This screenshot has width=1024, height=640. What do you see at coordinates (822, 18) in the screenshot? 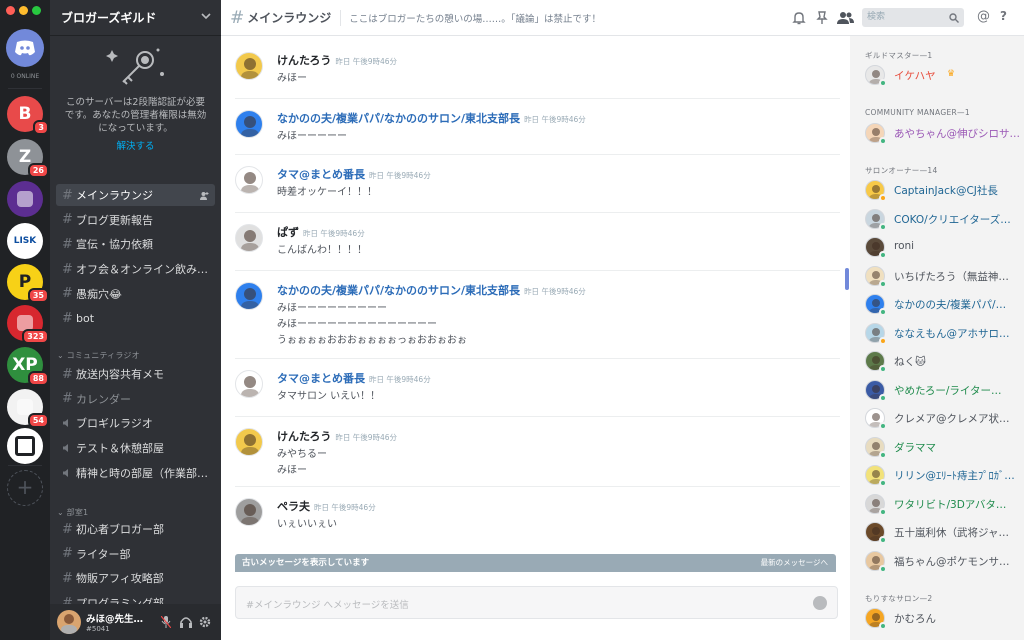
I see `pin-icon` at bounding box center [822, 18].